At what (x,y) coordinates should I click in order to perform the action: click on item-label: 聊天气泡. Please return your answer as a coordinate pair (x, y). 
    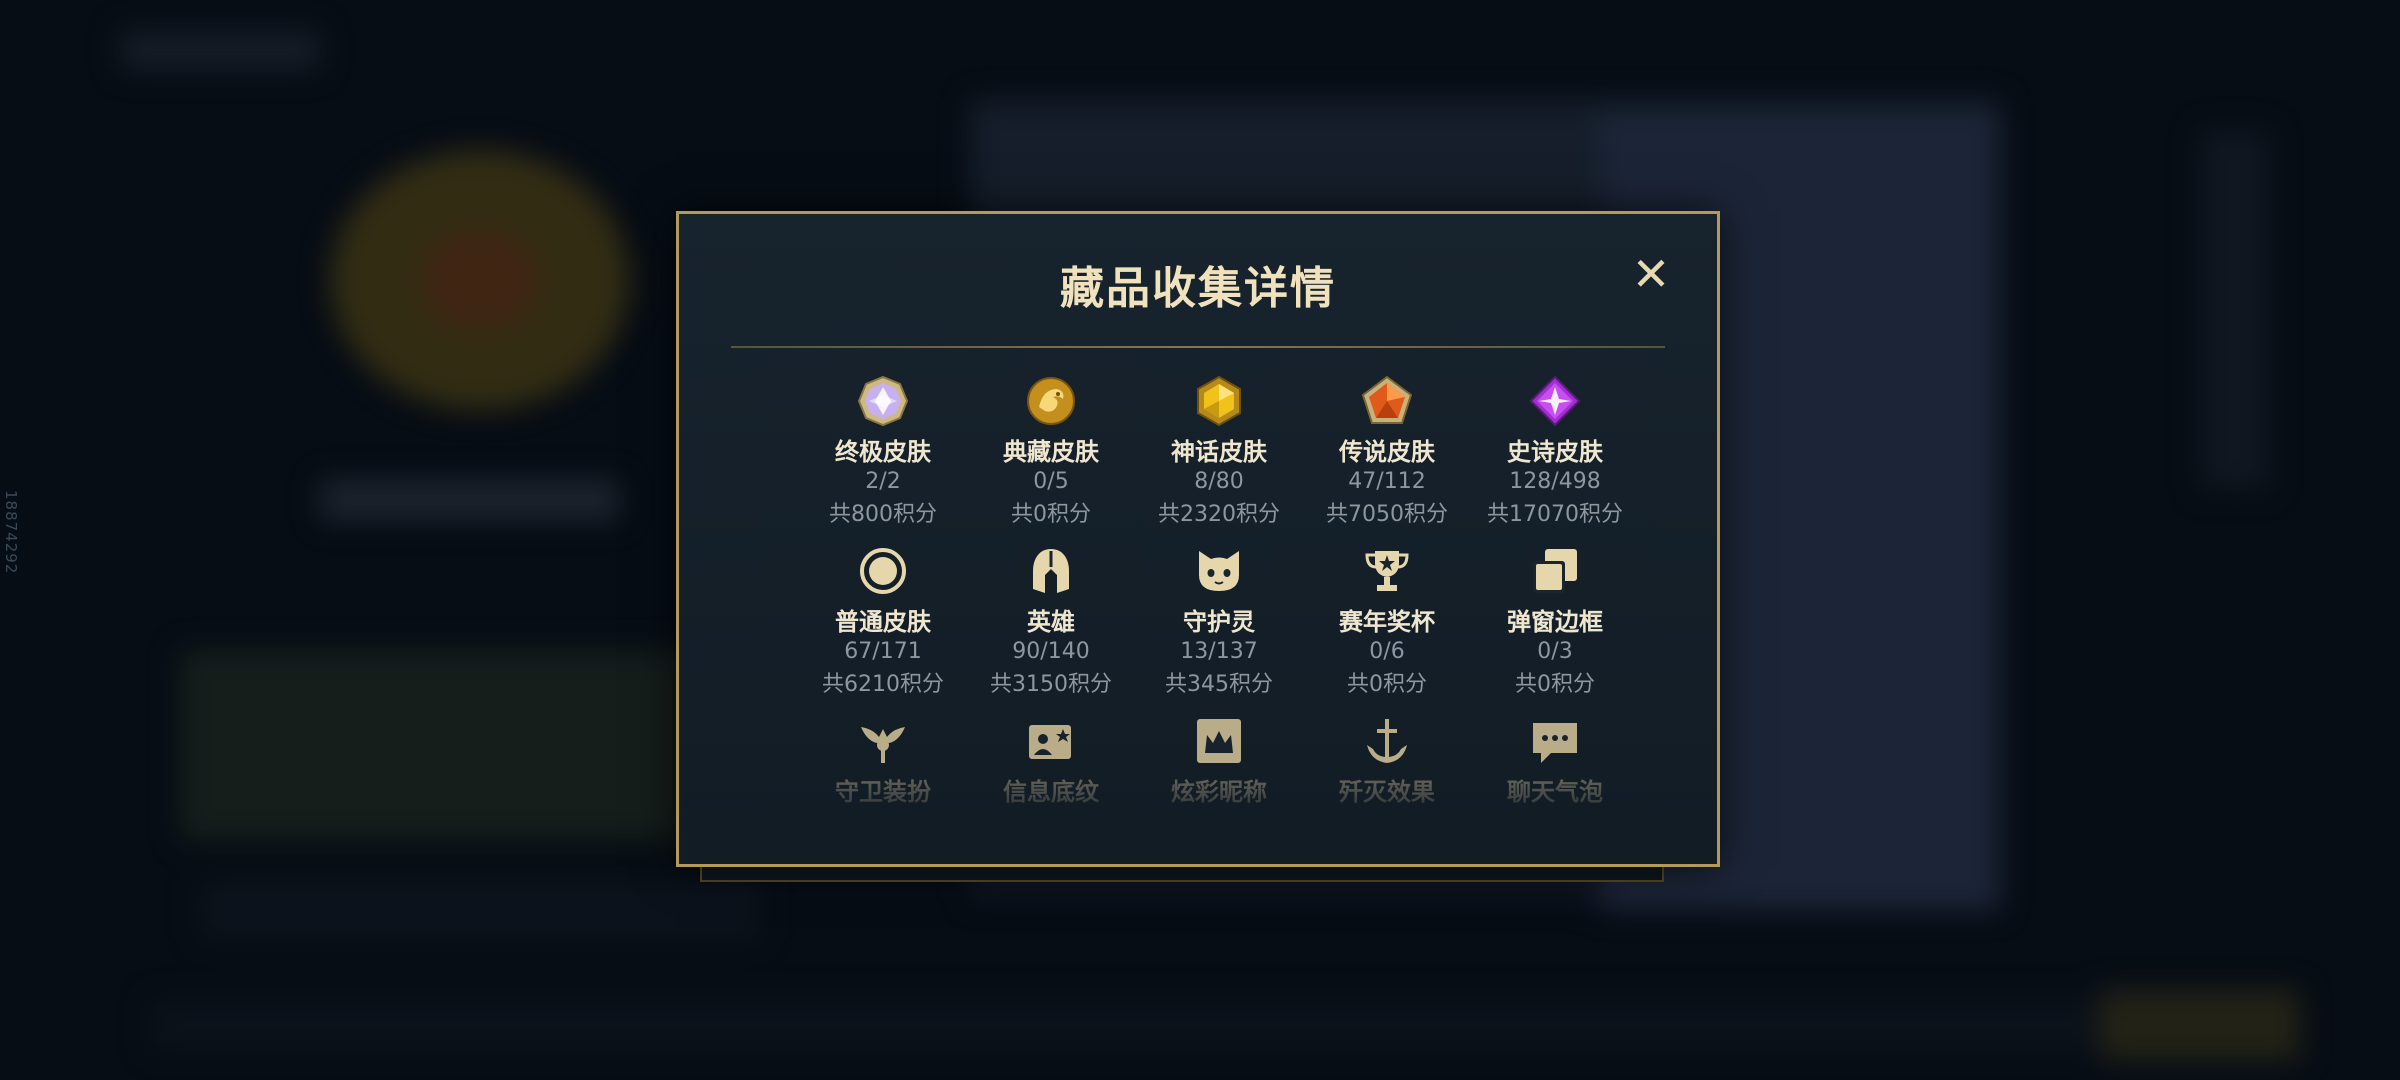
    Looking at the image, I should click on (1555, 792).